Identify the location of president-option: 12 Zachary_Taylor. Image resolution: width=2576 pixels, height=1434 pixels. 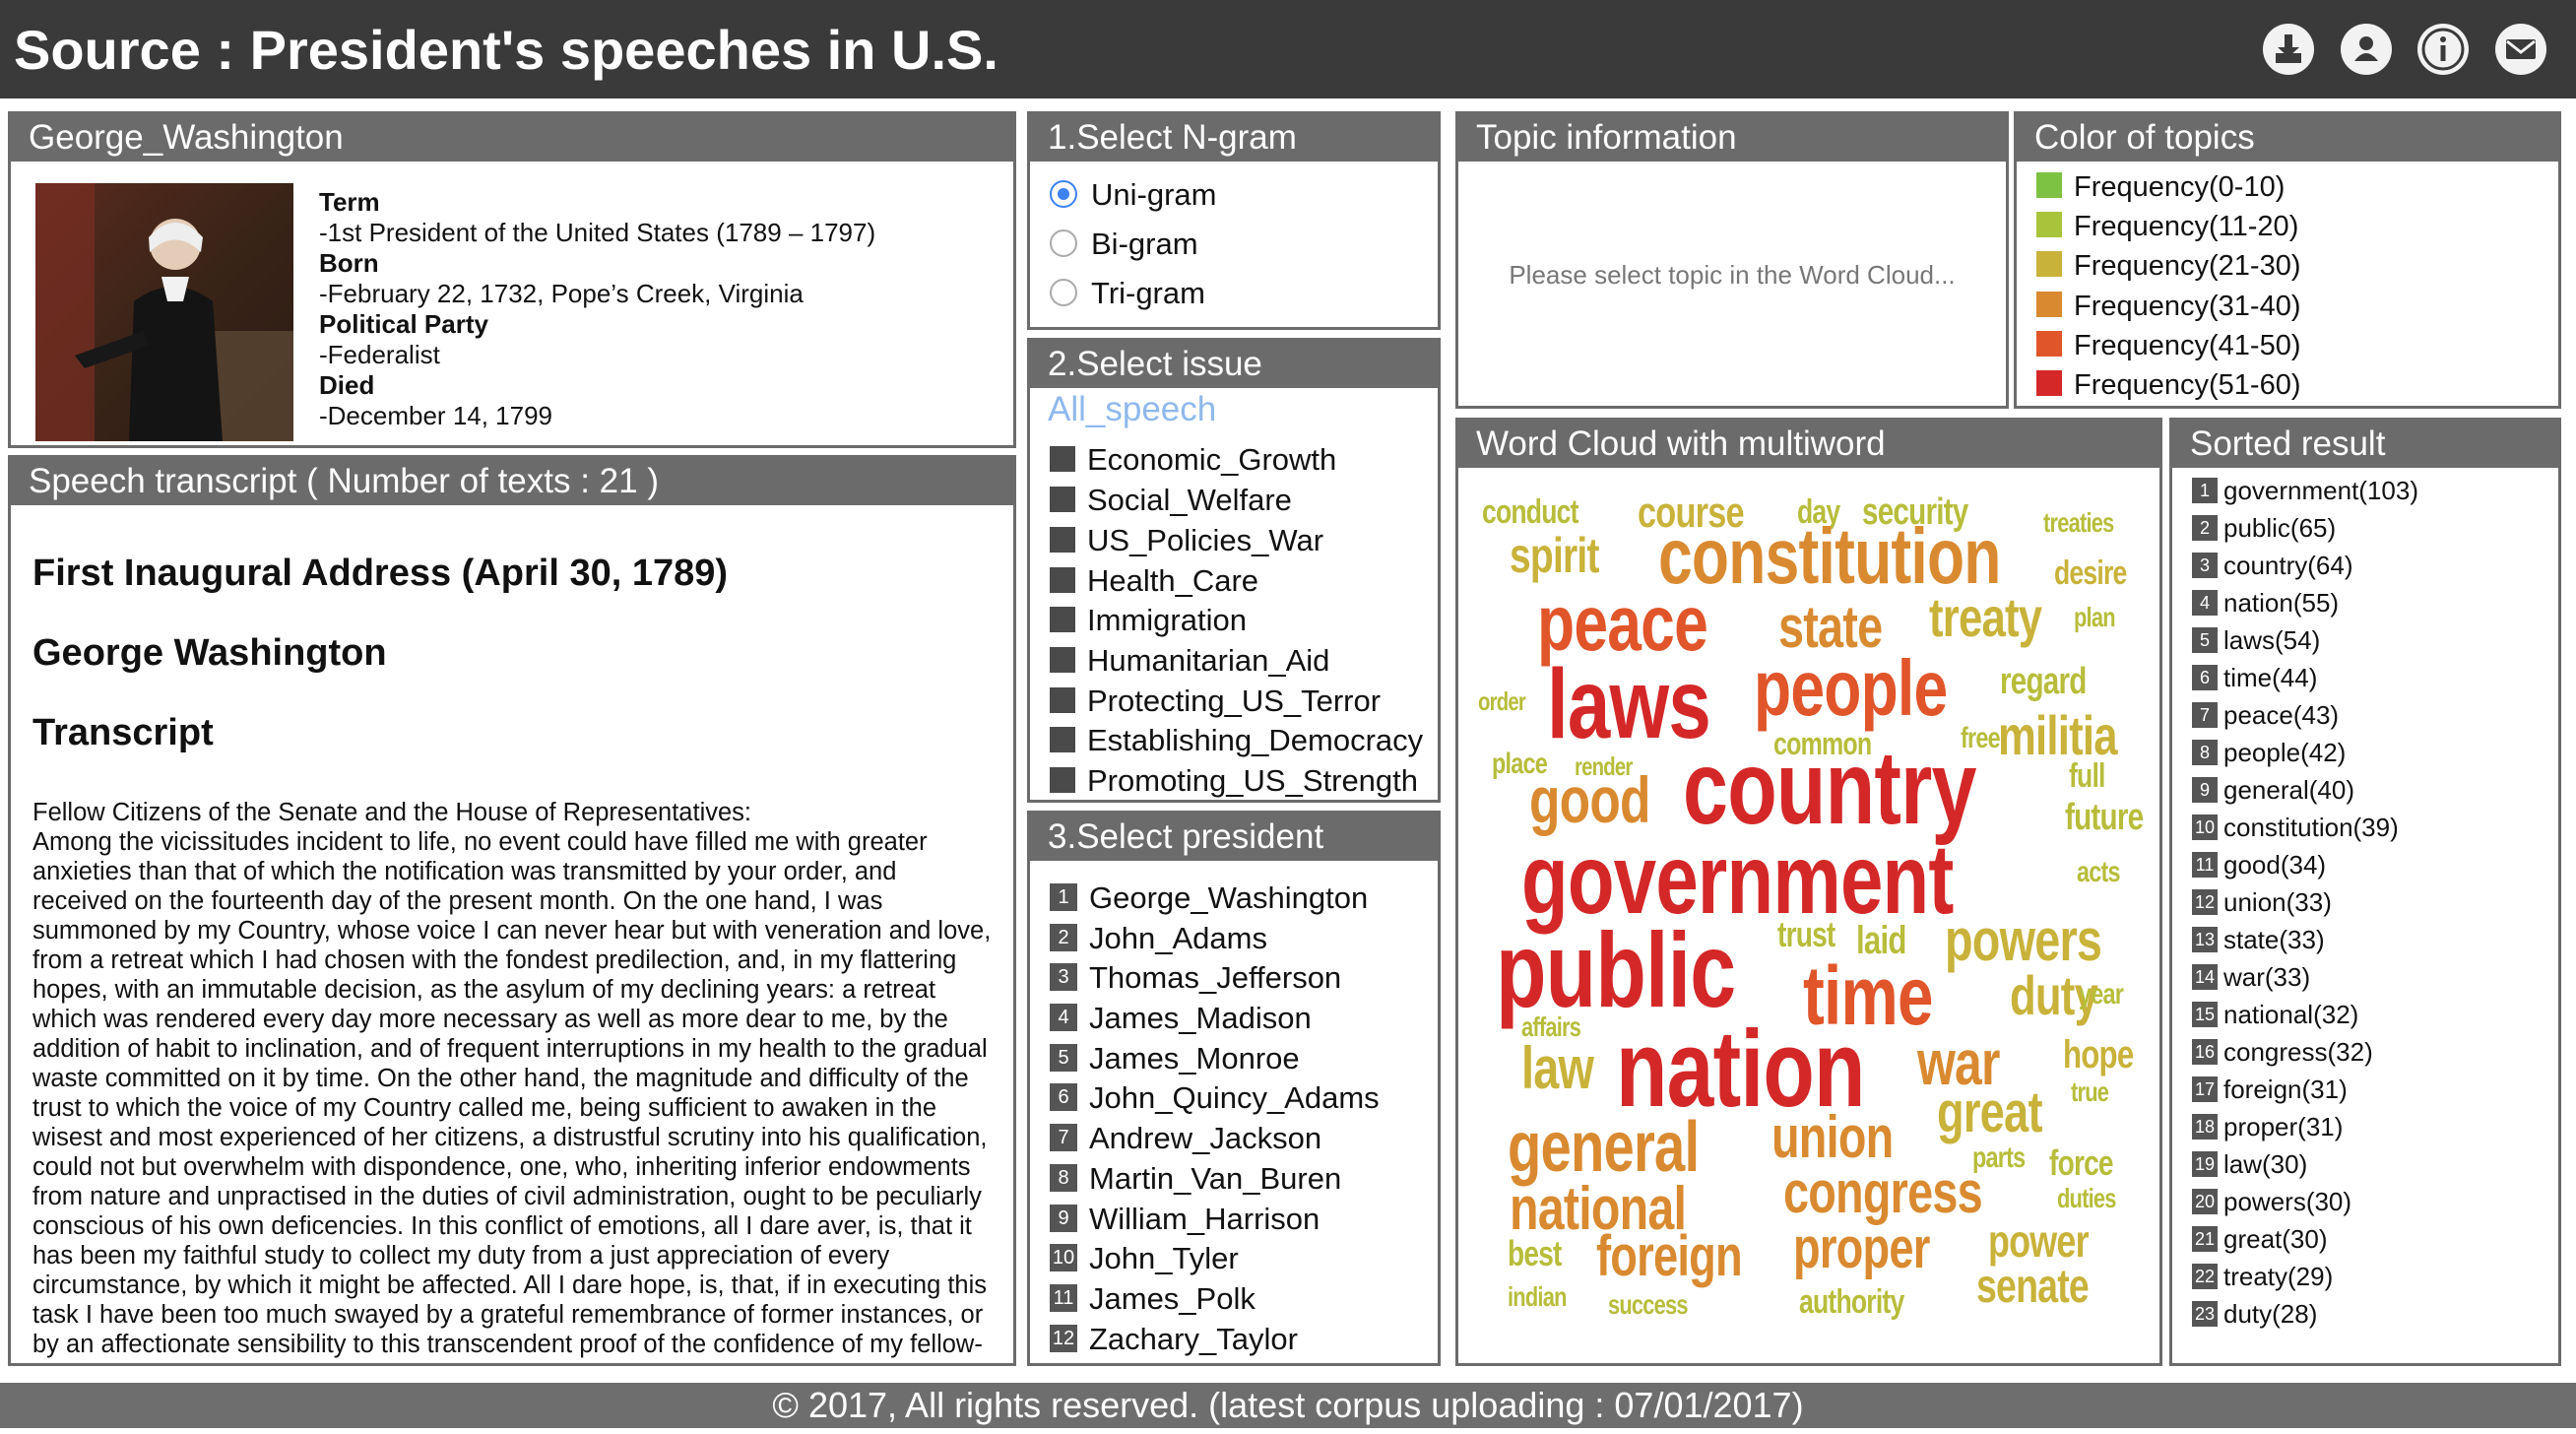
(1174, 1339).